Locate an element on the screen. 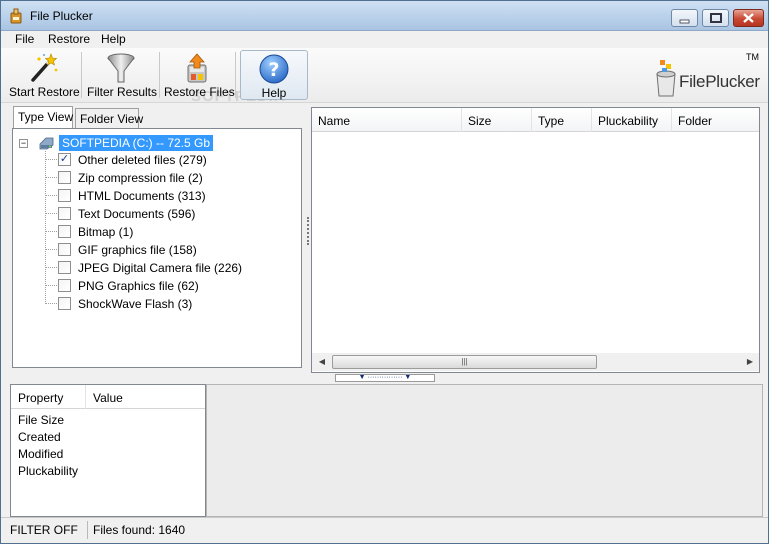 The height and width of the screenshot is (544, 769). minimize-button is located at coordinates (684, 18).